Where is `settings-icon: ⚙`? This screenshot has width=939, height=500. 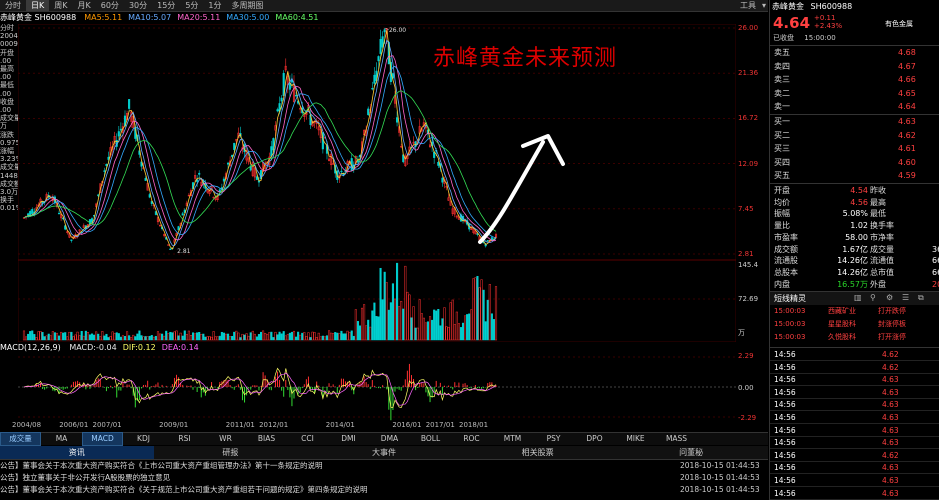 settings-icon: ⚙ is located at coordinates (889, 297).